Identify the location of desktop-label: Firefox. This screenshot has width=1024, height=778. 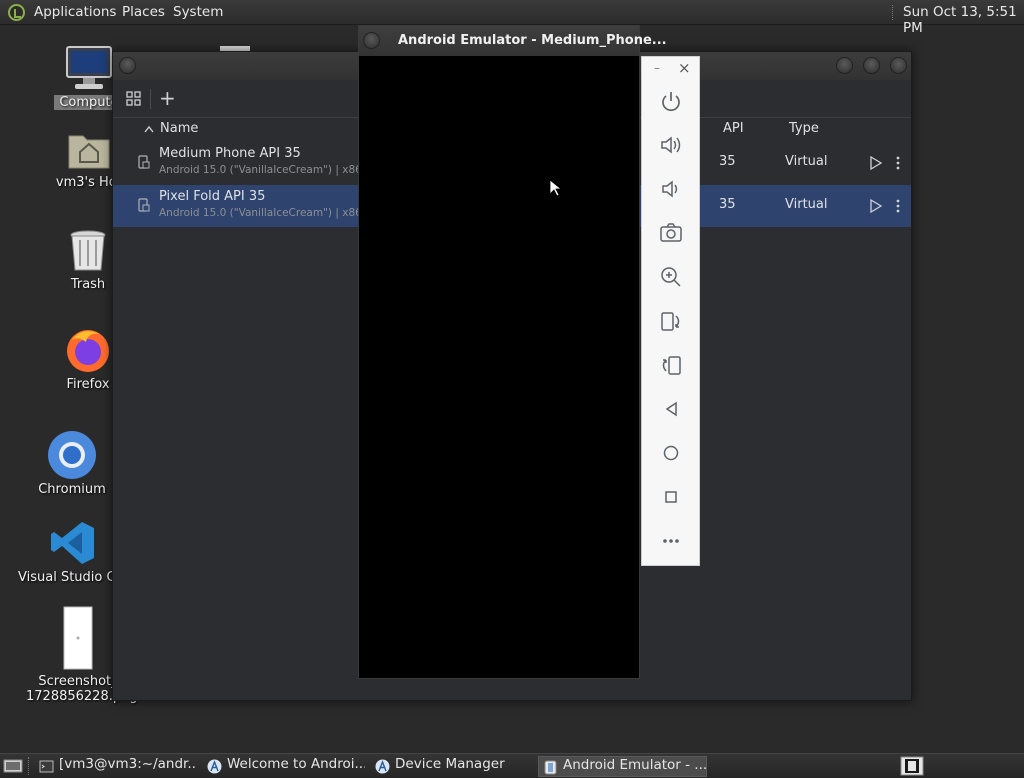
(88, 384).